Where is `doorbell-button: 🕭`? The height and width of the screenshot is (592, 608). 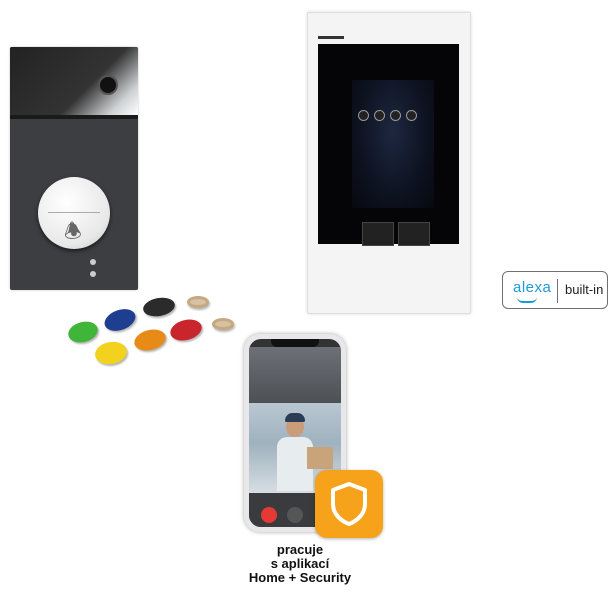
doorbell-button: 🕭 is located at coordinates (74, 213).